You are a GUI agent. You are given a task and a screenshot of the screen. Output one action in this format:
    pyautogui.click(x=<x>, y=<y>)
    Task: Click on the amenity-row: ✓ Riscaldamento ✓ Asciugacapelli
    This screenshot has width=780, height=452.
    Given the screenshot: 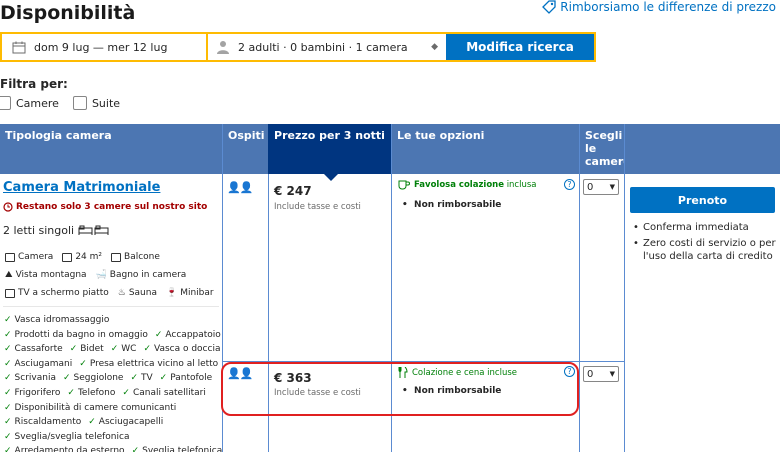 What is the action you would take?
    pyautogui.click(x=111, y=422)
    